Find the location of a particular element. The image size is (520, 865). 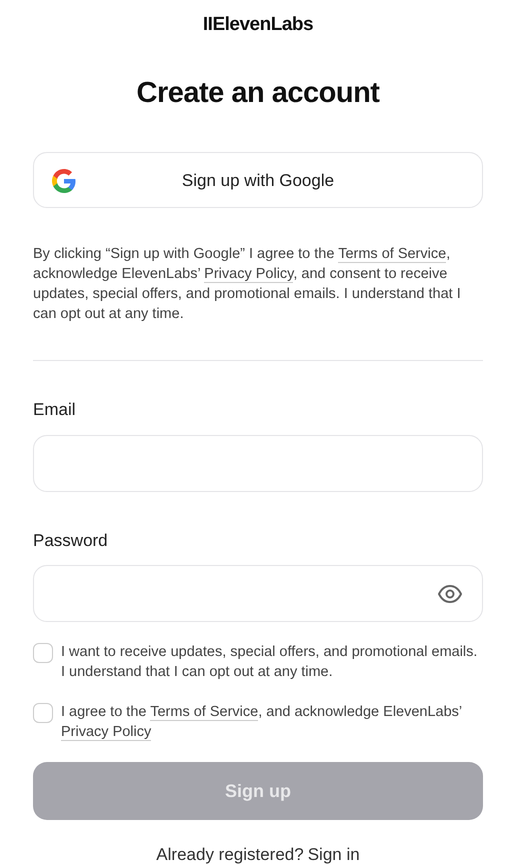

page-title: Create an account is located at coordinates (258, 93).